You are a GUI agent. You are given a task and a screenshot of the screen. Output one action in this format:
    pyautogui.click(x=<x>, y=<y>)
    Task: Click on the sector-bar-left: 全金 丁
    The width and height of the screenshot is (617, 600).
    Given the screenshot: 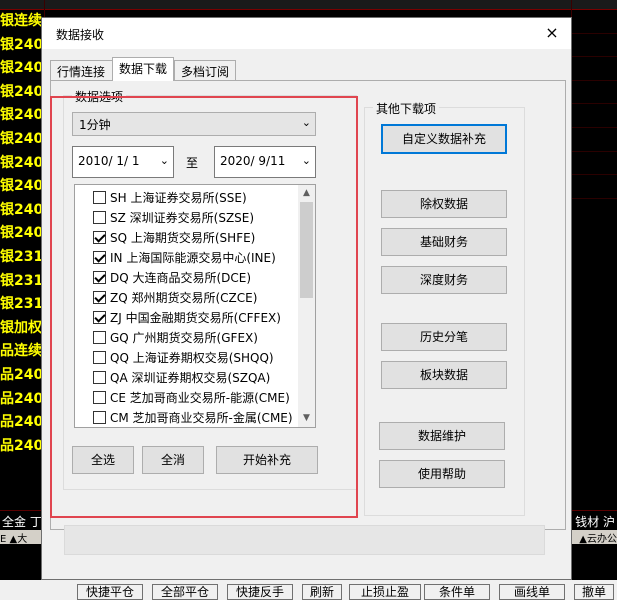 What is the action you would take?
    pyautogui.click(x=22, y=521)
    